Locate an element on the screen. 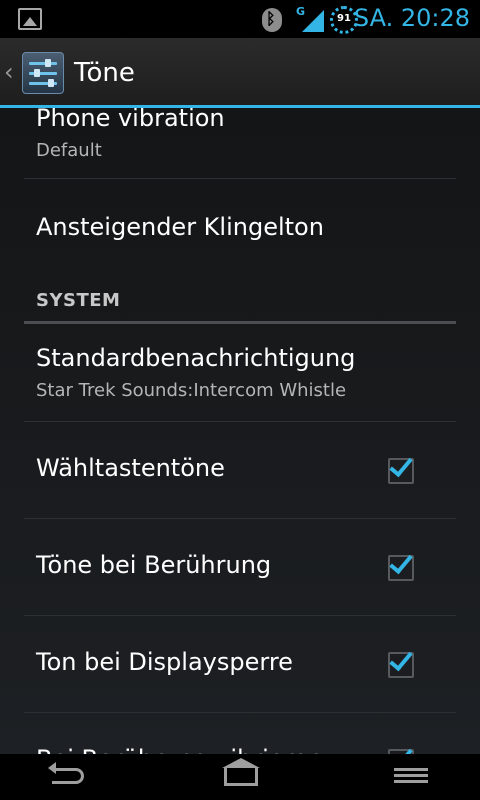 The height and width of the screenshot is (800, 480). list-item-dial-pad-tones: Wähltastentöne is located at coordinates (240, 470).